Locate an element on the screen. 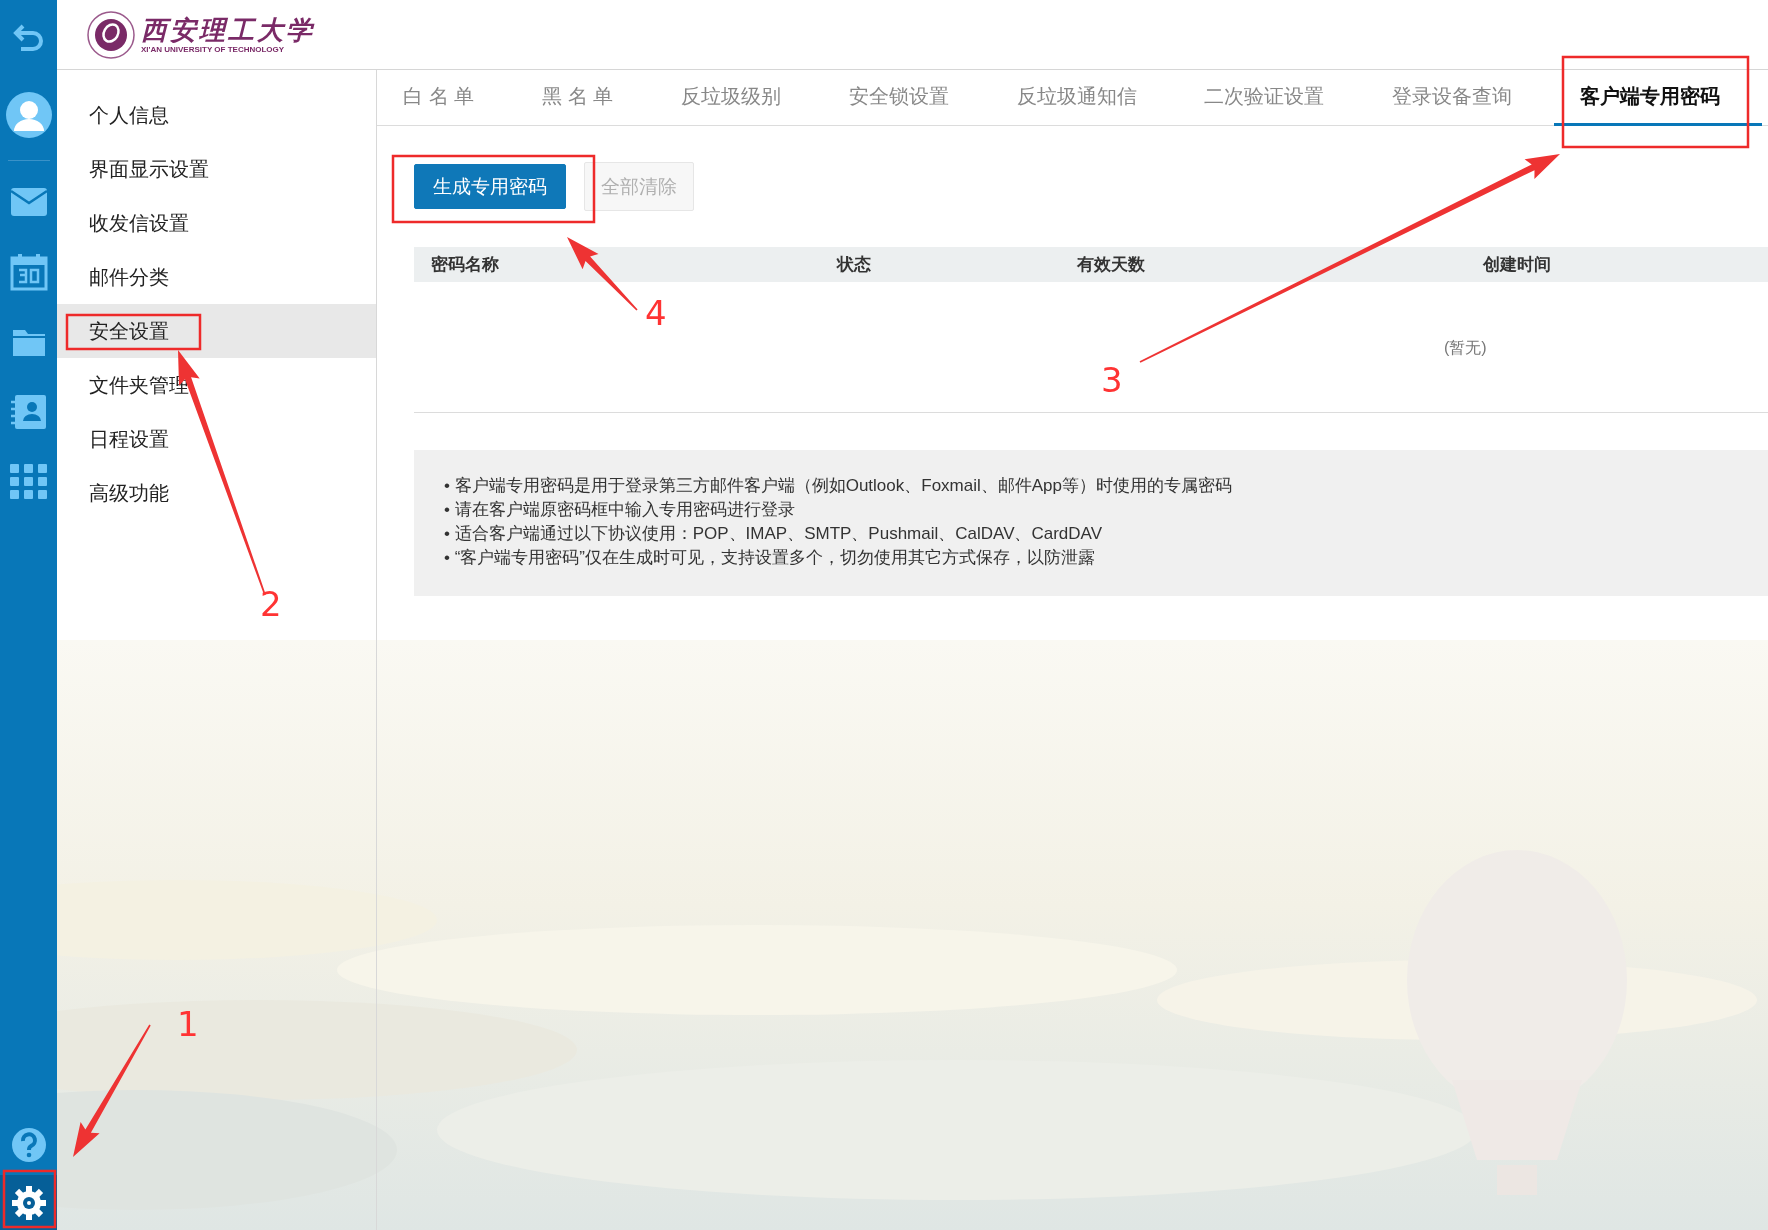  annotation-number: 1 is located at coordinates (188, 1024).